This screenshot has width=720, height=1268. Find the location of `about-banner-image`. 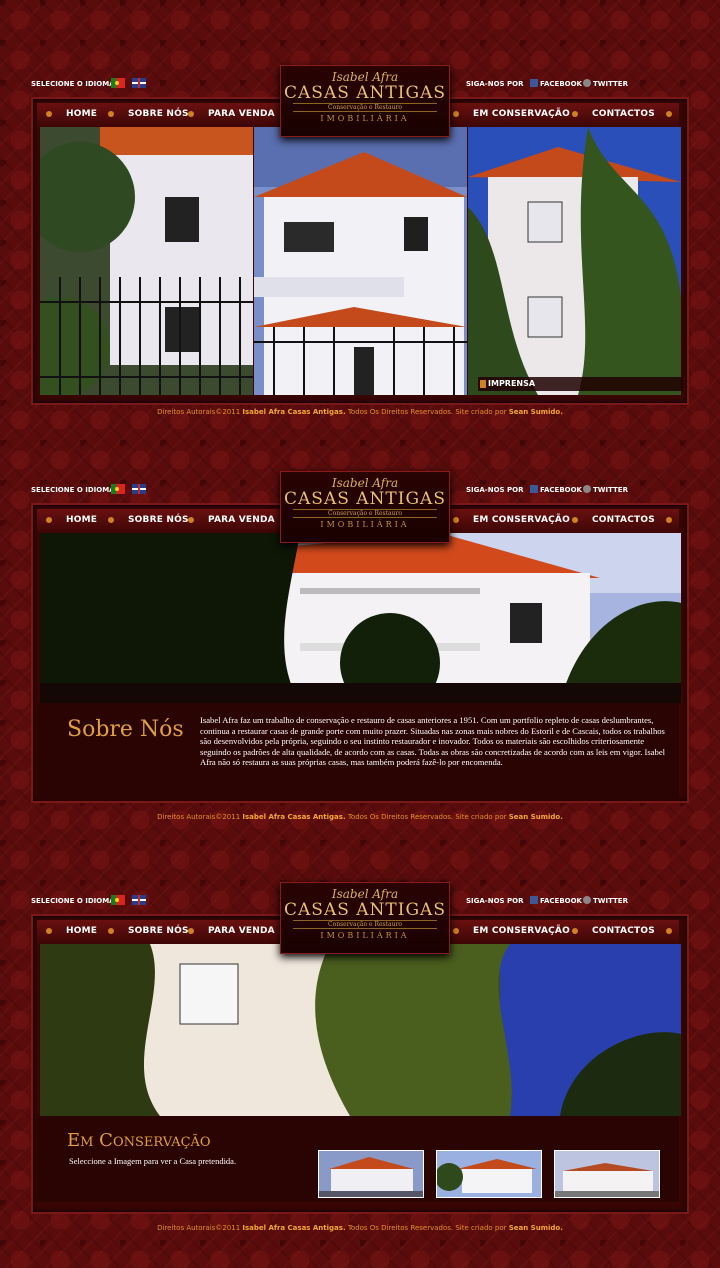

about-banner-image is located at coordinates (360, 618).